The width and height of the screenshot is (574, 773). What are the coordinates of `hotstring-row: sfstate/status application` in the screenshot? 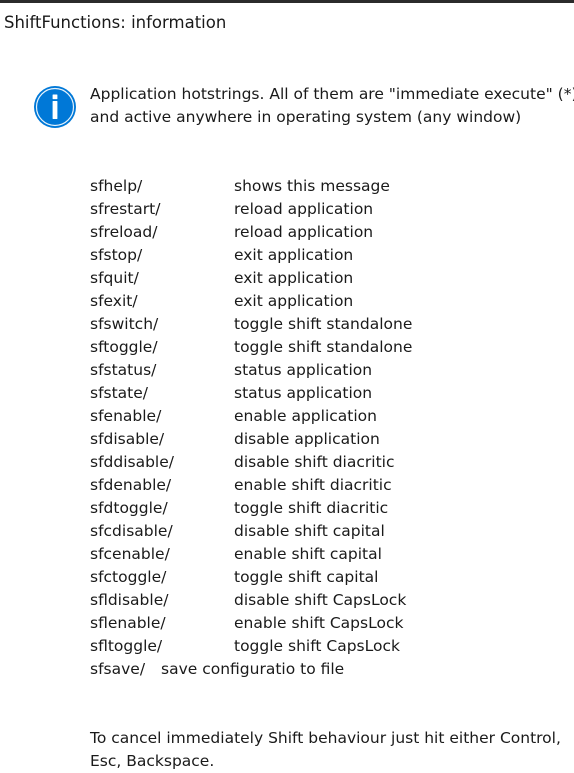 It's located at (325, 393).